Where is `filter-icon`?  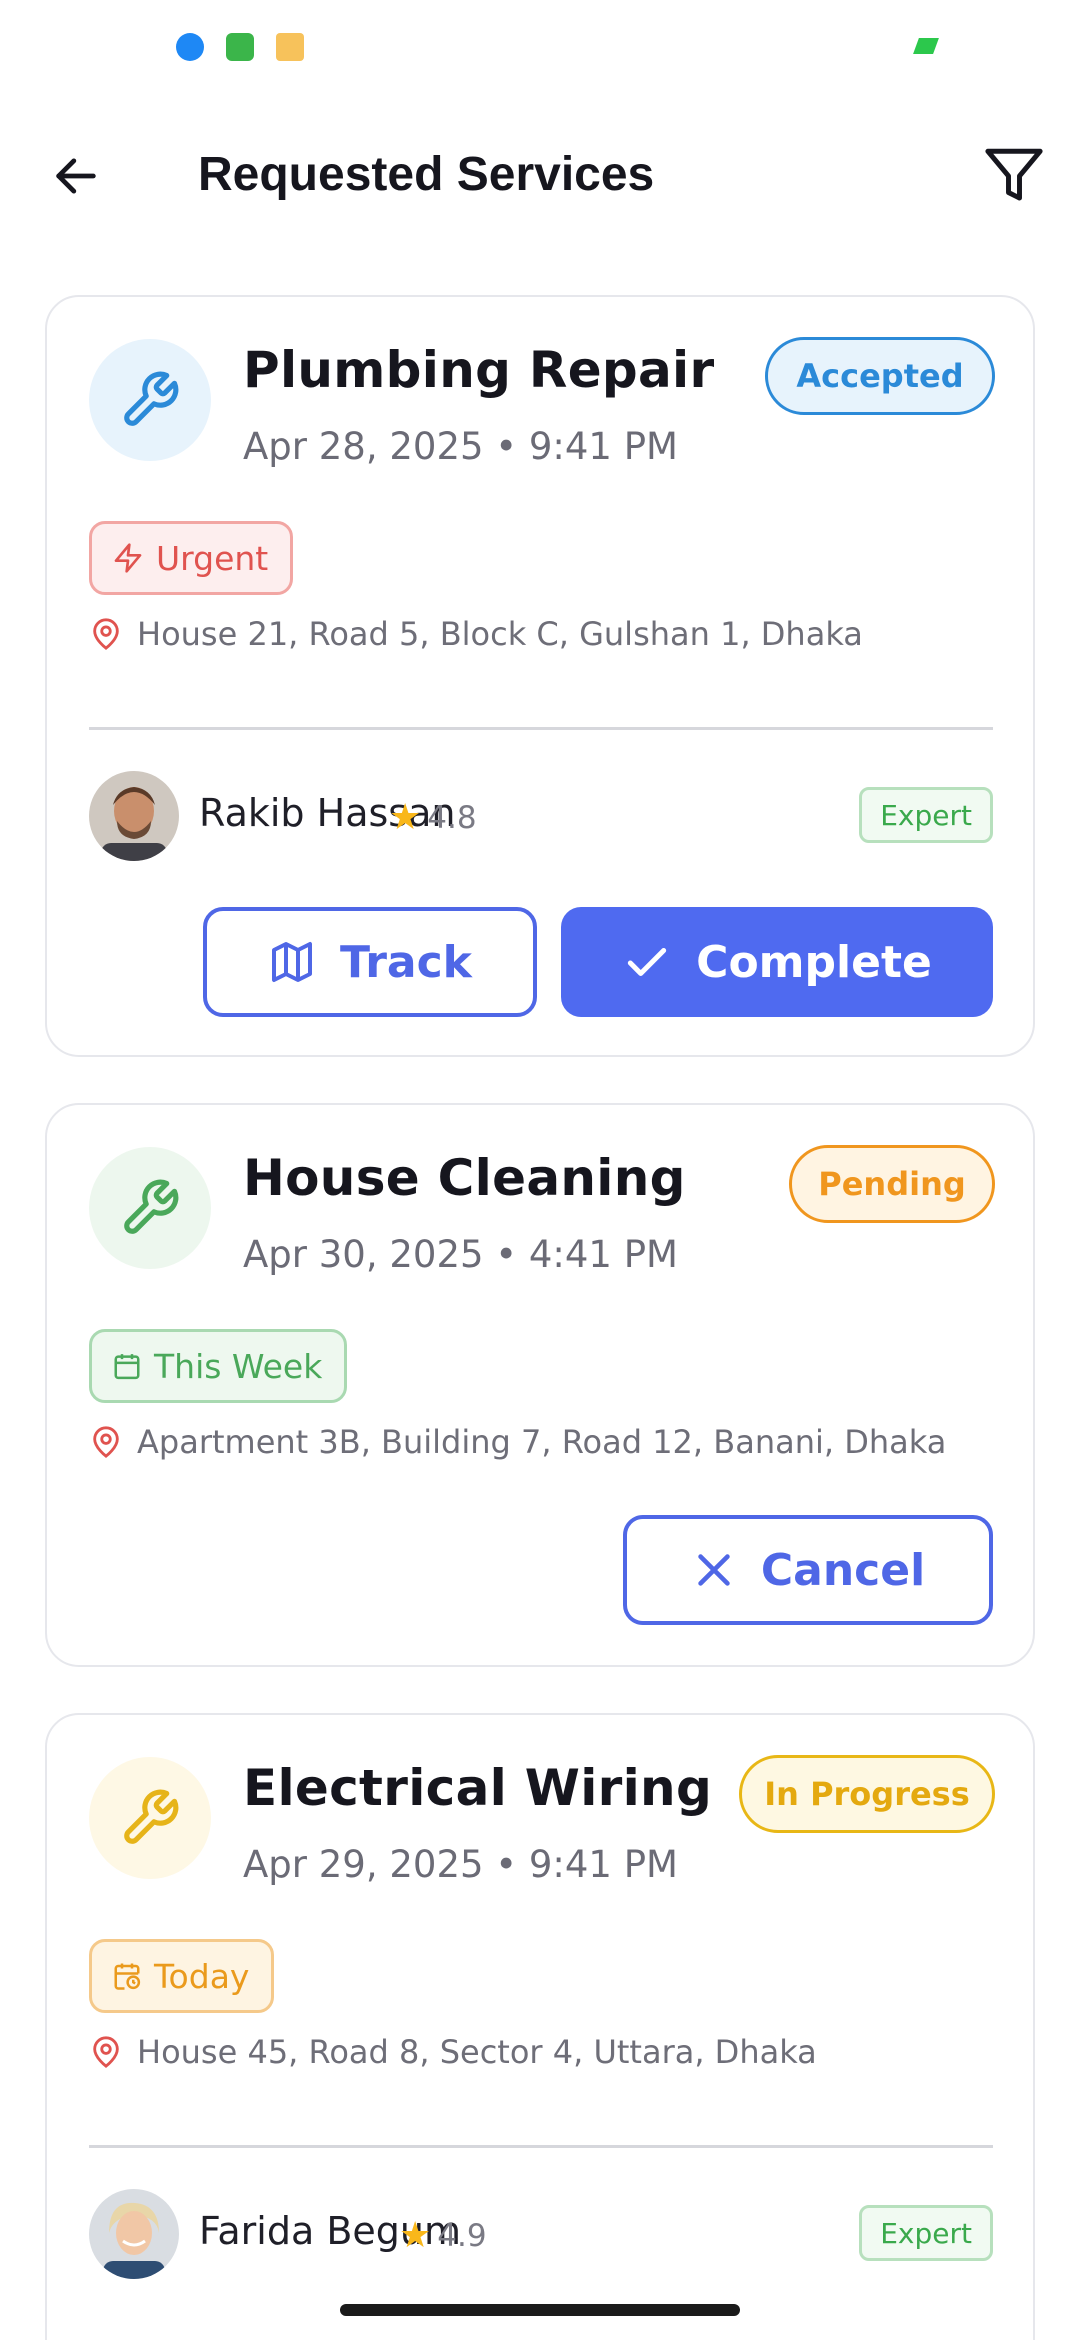 filter-icon is located at coordinates (1014, 174).